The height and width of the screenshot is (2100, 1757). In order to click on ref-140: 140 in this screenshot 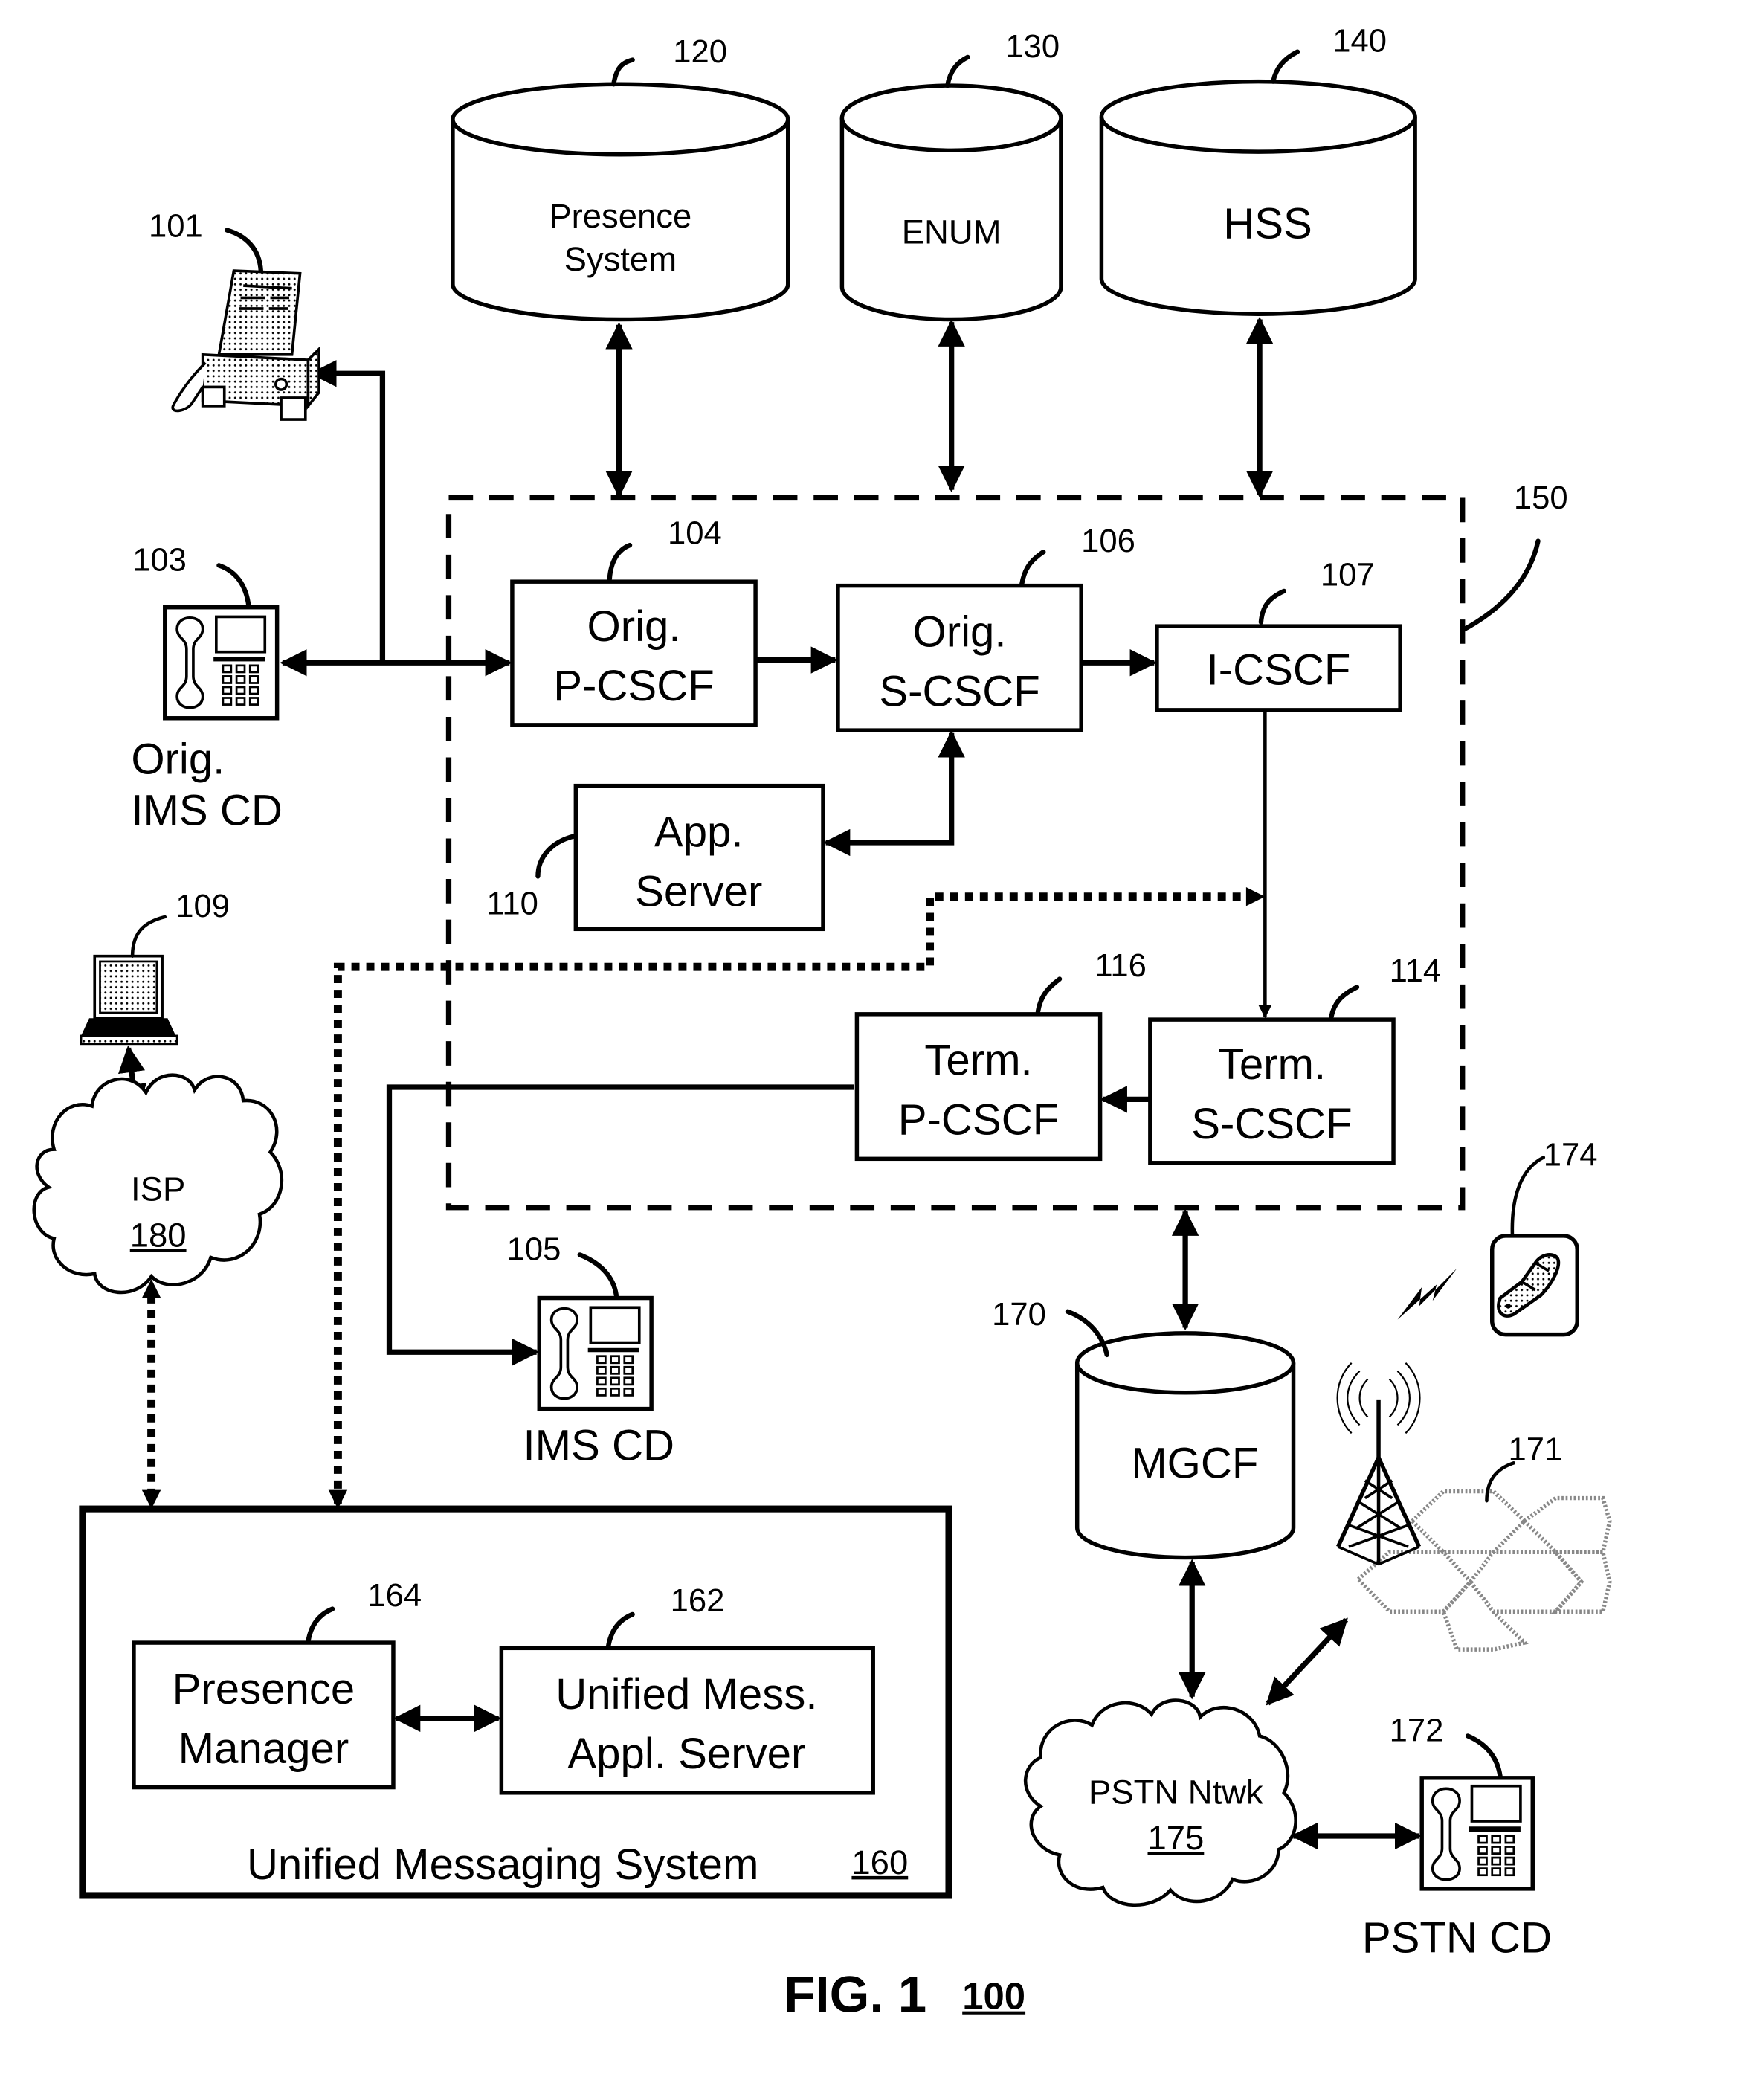, I will do `click(1360, 41)`.